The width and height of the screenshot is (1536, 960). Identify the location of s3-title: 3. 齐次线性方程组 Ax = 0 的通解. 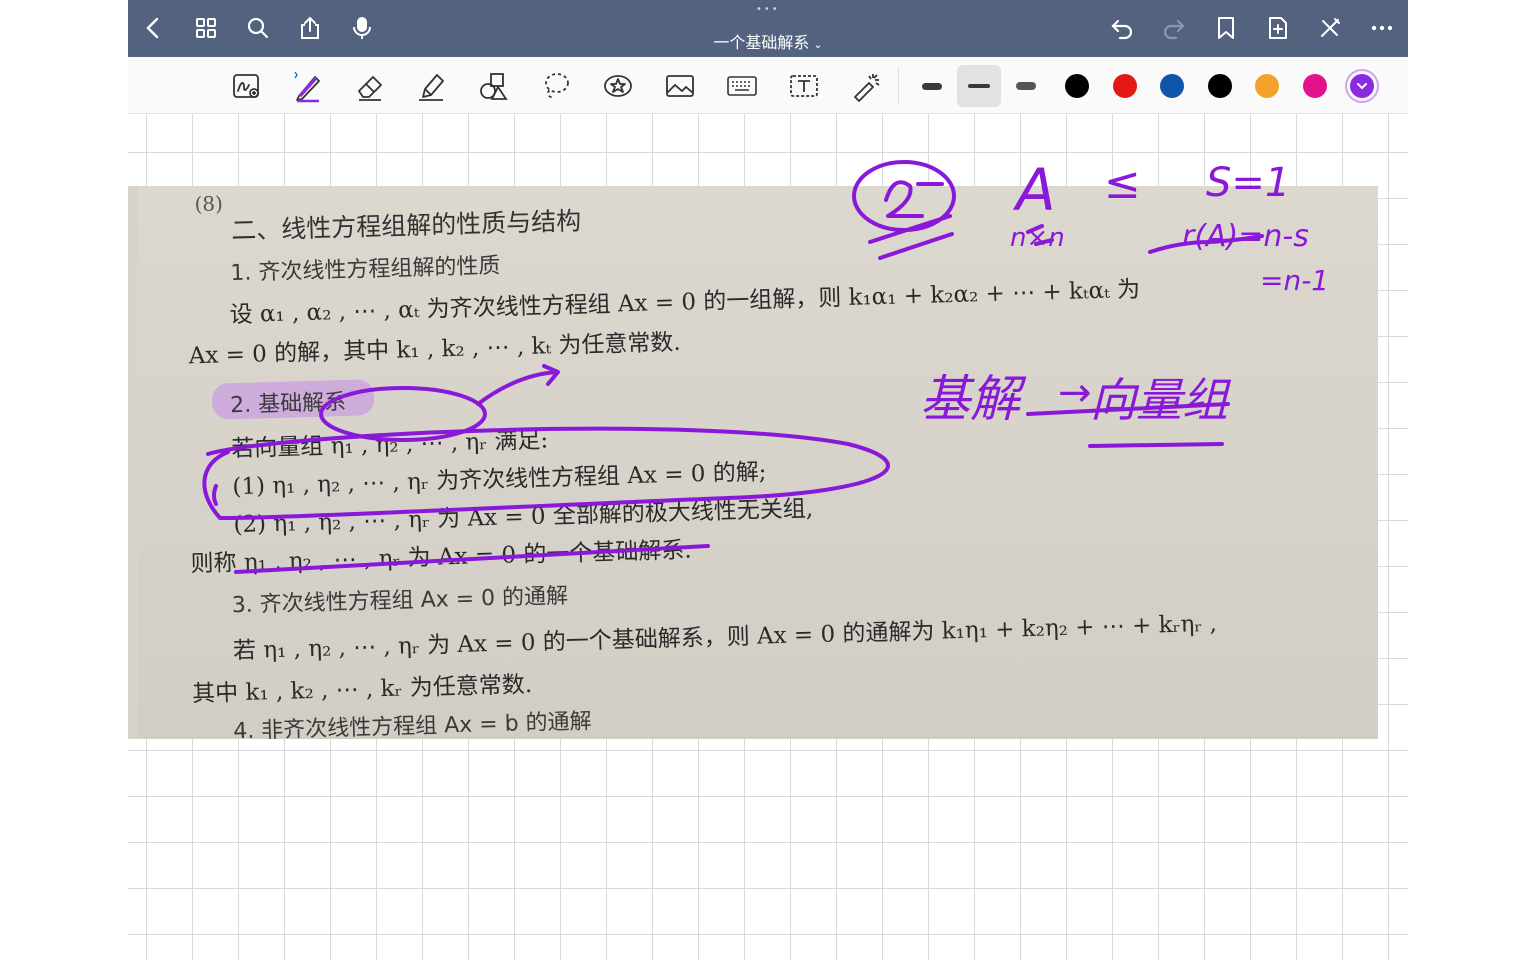
(400, 601).